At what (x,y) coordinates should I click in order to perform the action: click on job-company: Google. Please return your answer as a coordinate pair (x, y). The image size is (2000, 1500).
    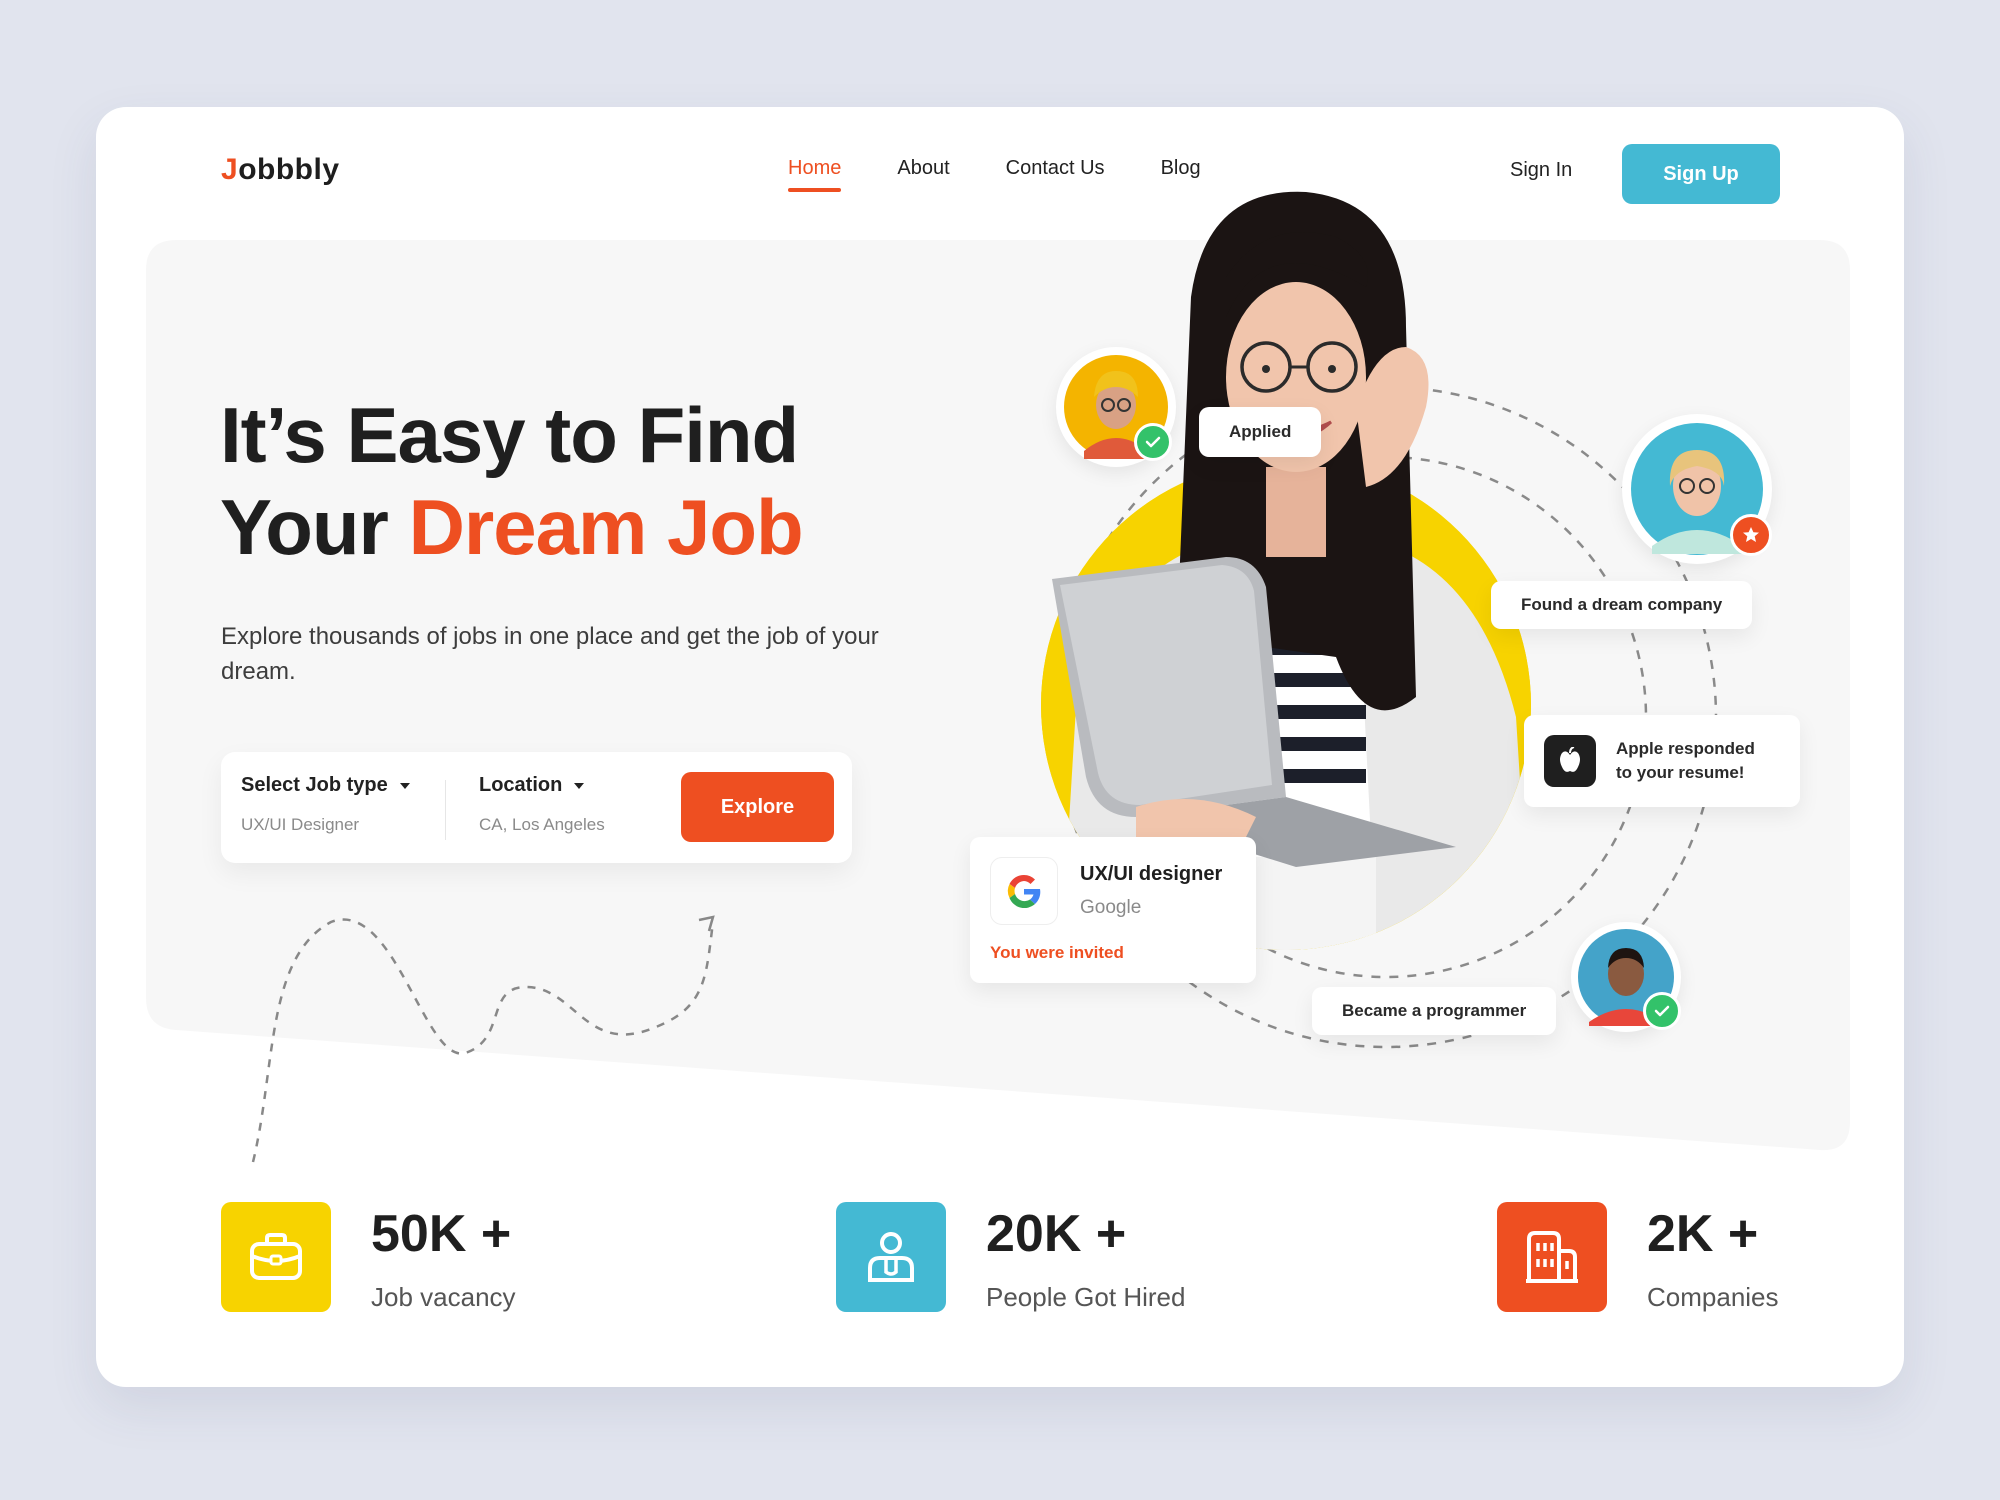
    Looking at the image, I should click on (1111, 907).